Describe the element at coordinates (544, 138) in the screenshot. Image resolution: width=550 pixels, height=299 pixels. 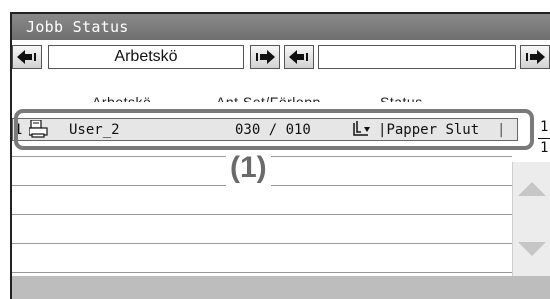
I see `page-divider` at that location.